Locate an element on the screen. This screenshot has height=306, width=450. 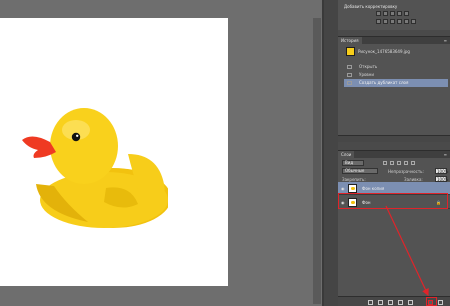
annotation-highlight-box is located at coordinates (393, 201).